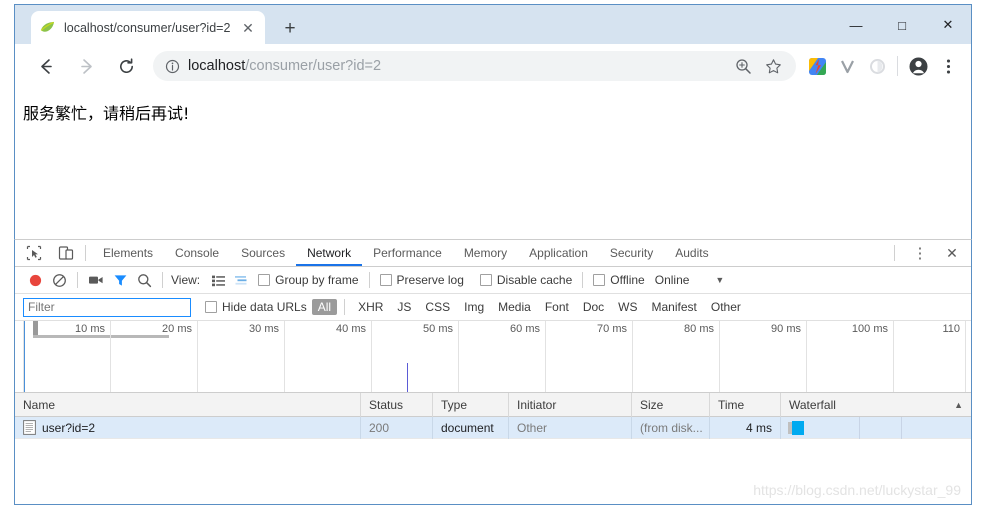 This screenshot has width=985, height=510. What do you see at coordinates (438, 329) in the screenshot?
I see `overview-tick-50ms: 50 ms` at bounding box center [438, 329].